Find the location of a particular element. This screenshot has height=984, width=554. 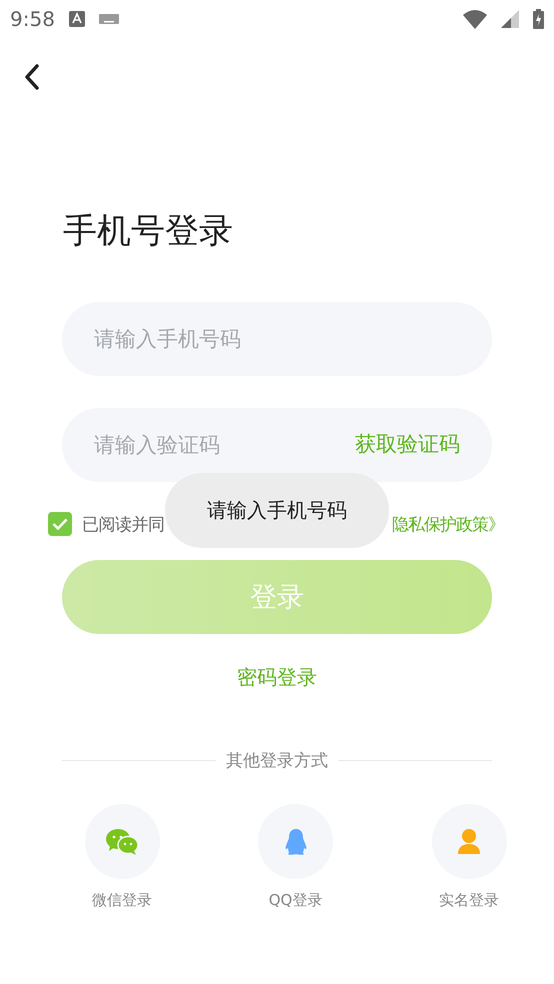

get-code-button: 获取验证码 is located at coordinates (407, 444).